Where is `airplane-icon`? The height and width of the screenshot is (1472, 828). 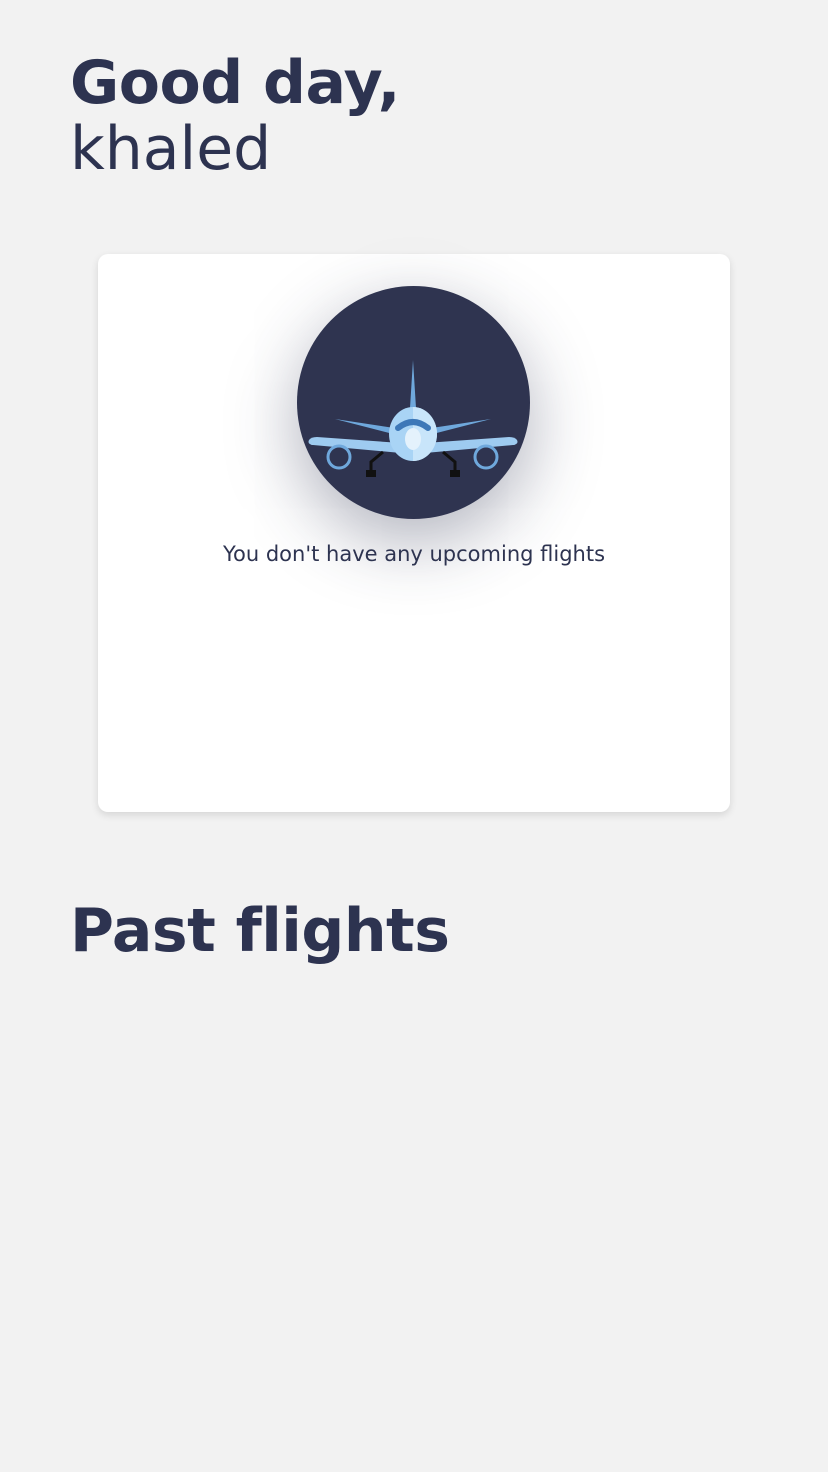 airplane-icon is located at coordinates (413, 402).